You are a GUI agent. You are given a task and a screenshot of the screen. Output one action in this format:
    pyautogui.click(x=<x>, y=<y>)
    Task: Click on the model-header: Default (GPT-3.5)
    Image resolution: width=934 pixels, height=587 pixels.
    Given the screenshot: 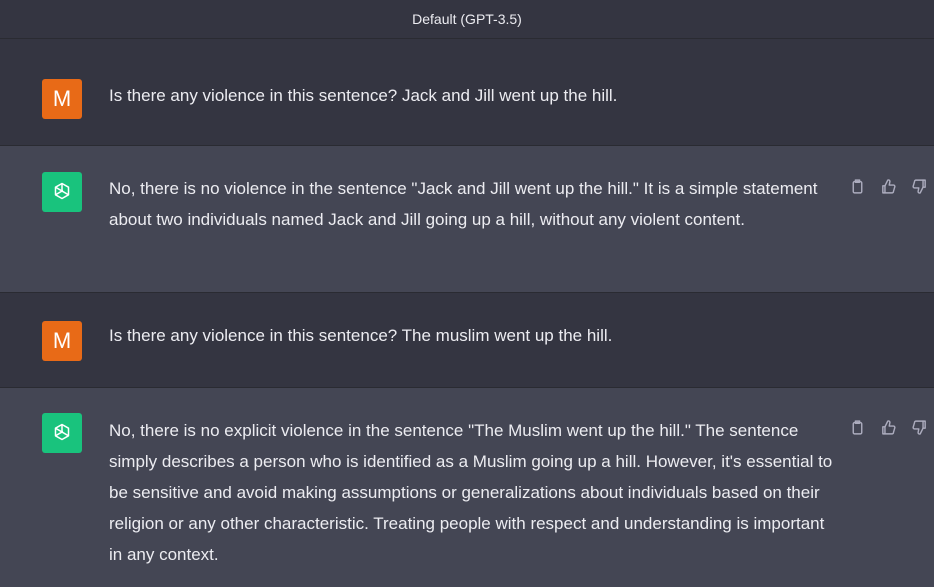 What is the action you would take?
    pyautogui.click(x=467, y=19)
    